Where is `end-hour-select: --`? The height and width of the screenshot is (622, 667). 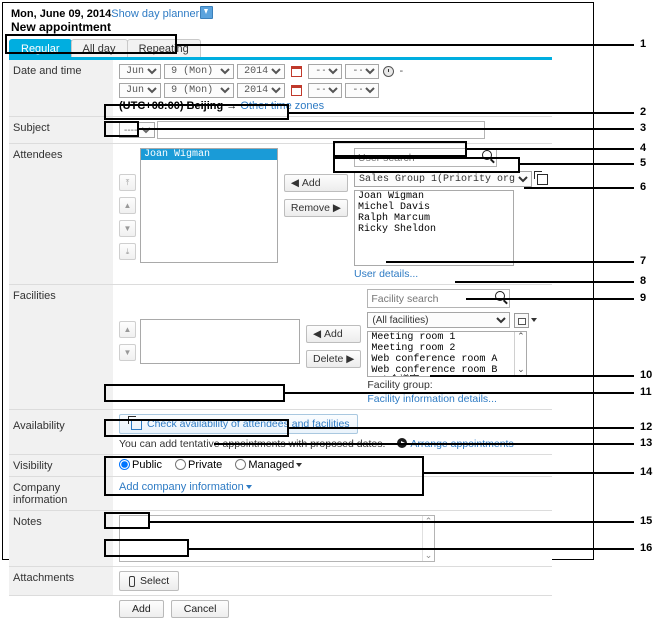
end-hour-select: -- is located at coordinates (325, 90).